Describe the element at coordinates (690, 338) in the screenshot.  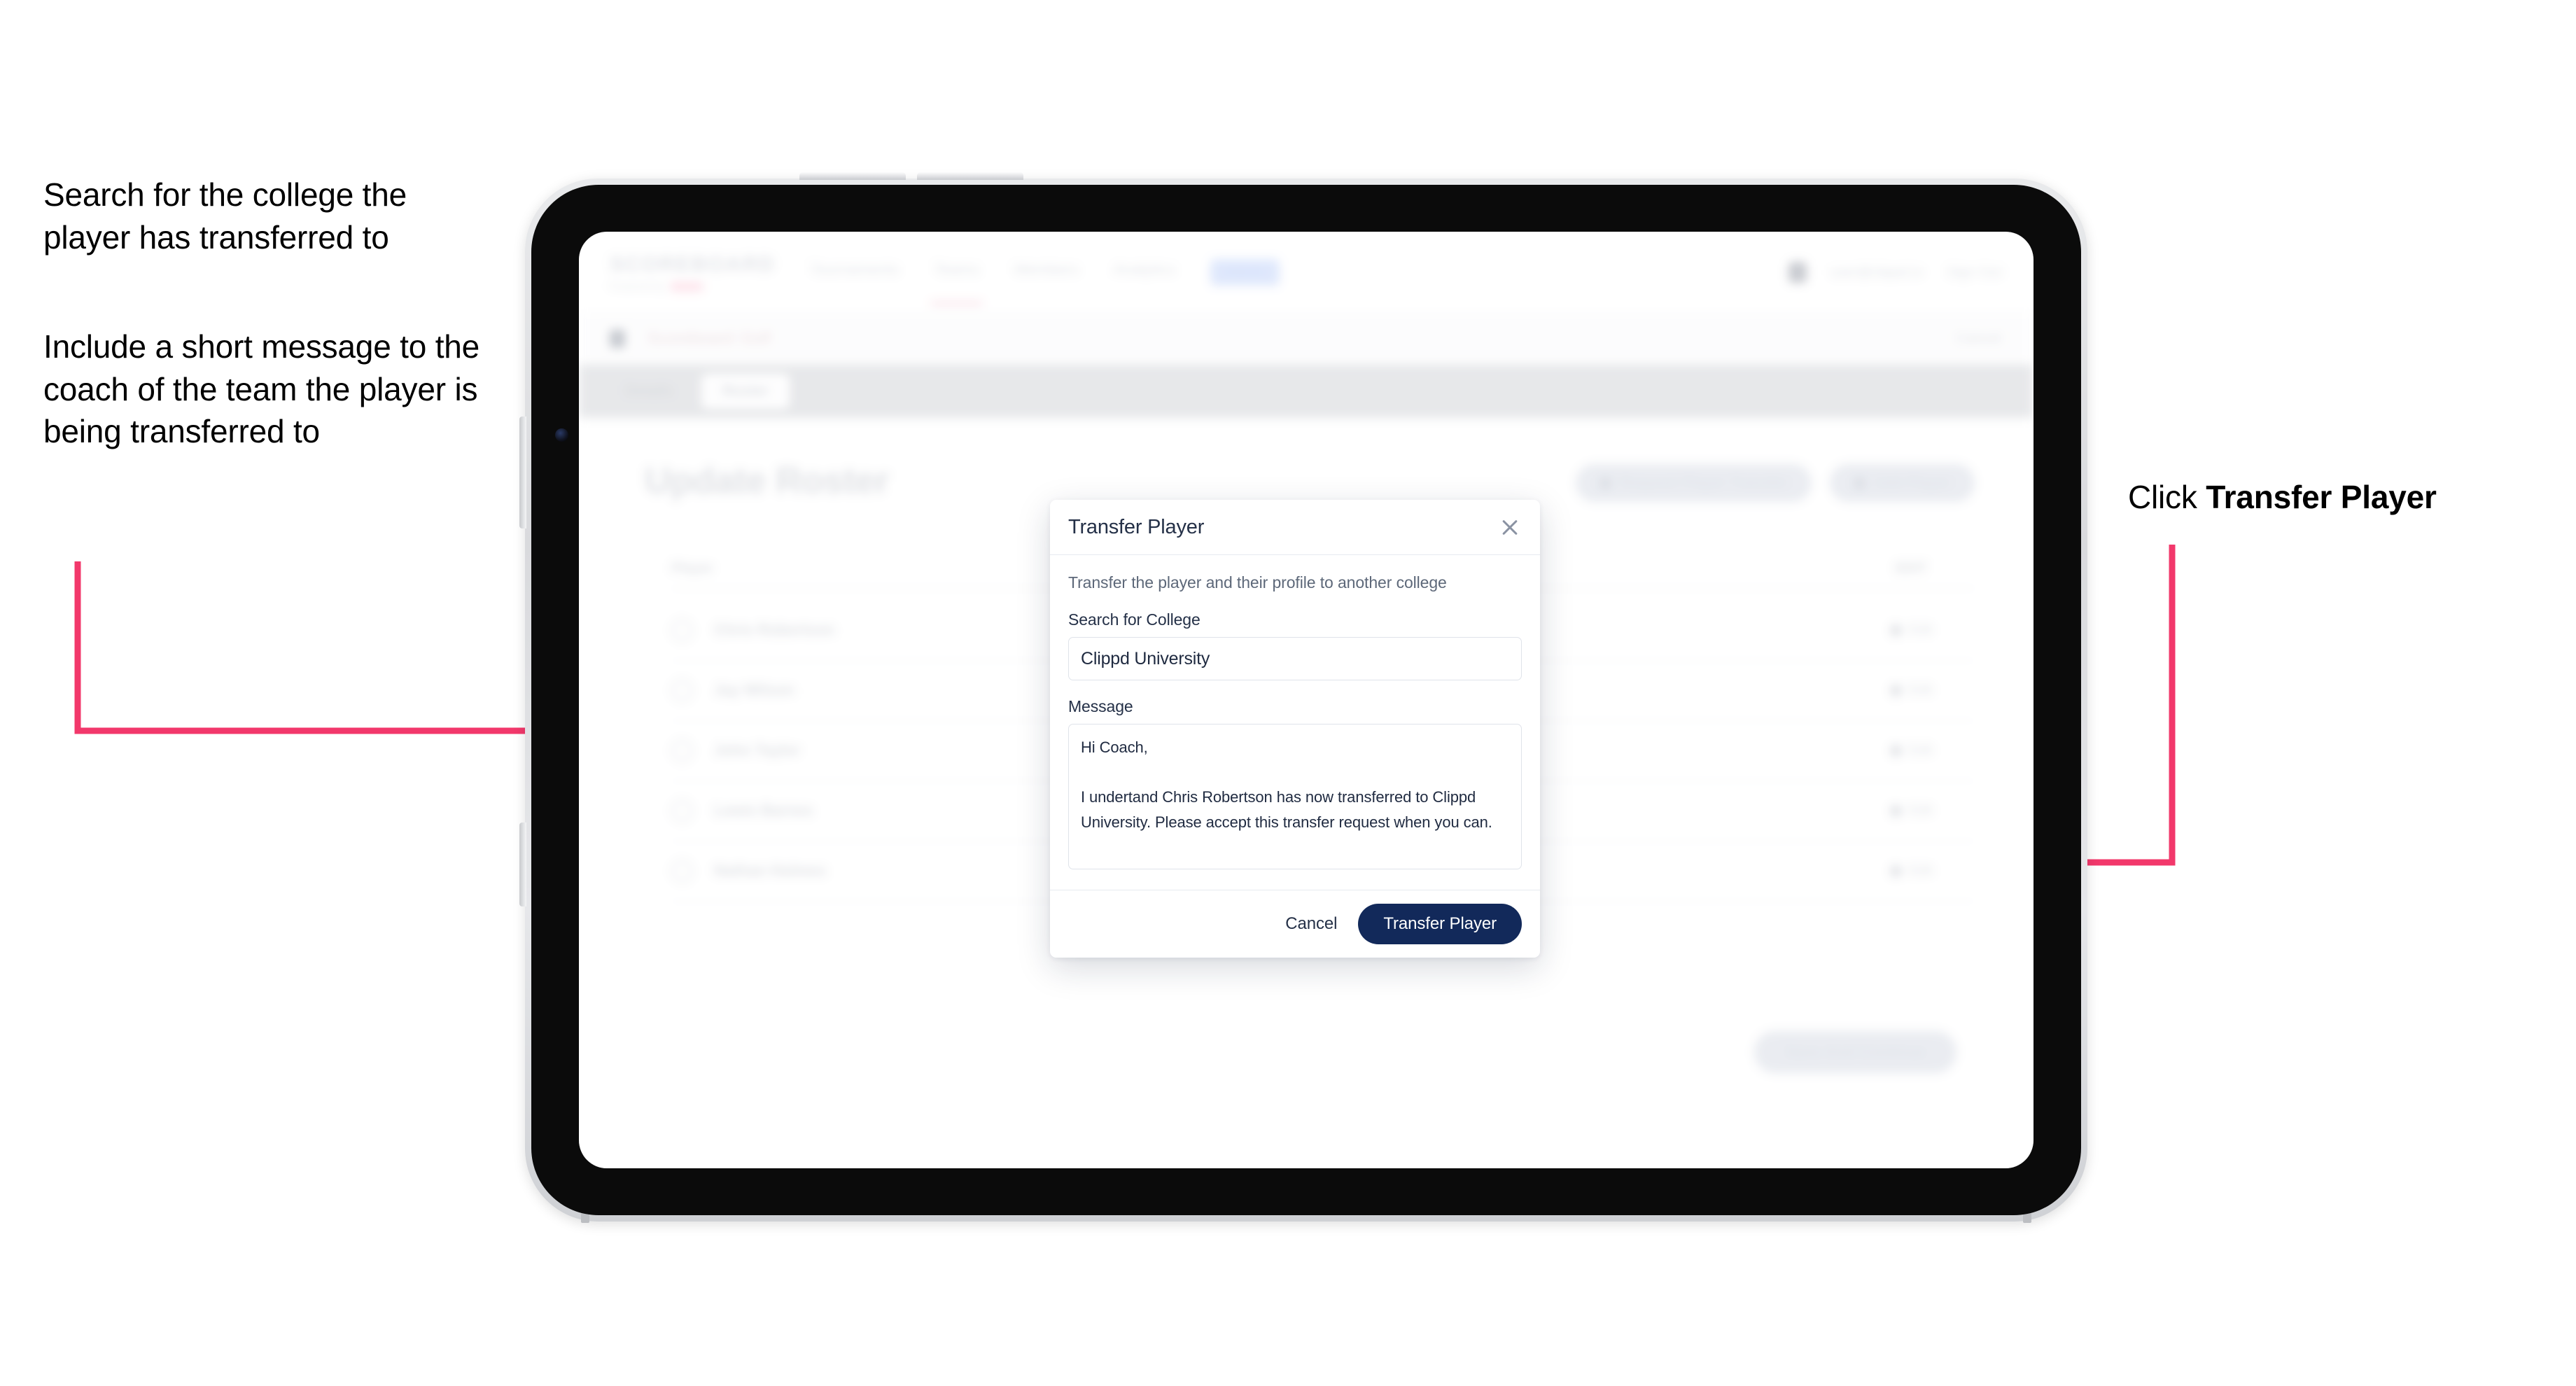
I see `sub-bar-title-main: Scoreboard` at that location.